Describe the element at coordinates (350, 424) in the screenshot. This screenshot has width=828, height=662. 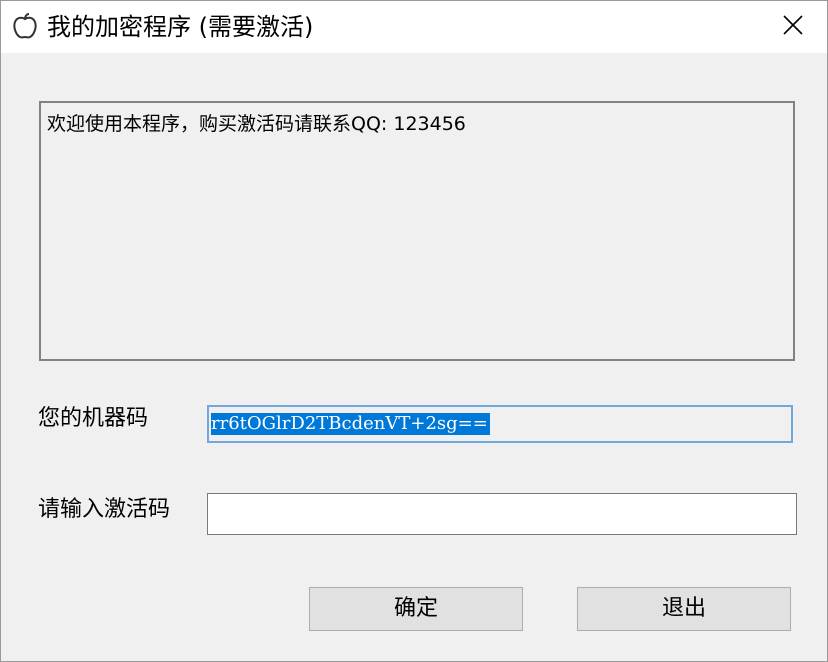
I see `machine-code-value: rr6tOGlrD2TBcdenVT+2sg==` at that location.